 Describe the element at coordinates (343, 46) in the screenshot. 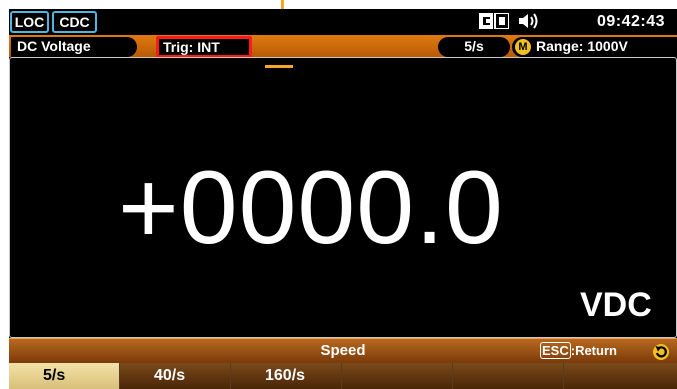

I see `info-row: DC Voltage Trig: INT 5/s Range: 1000V M` at that location.